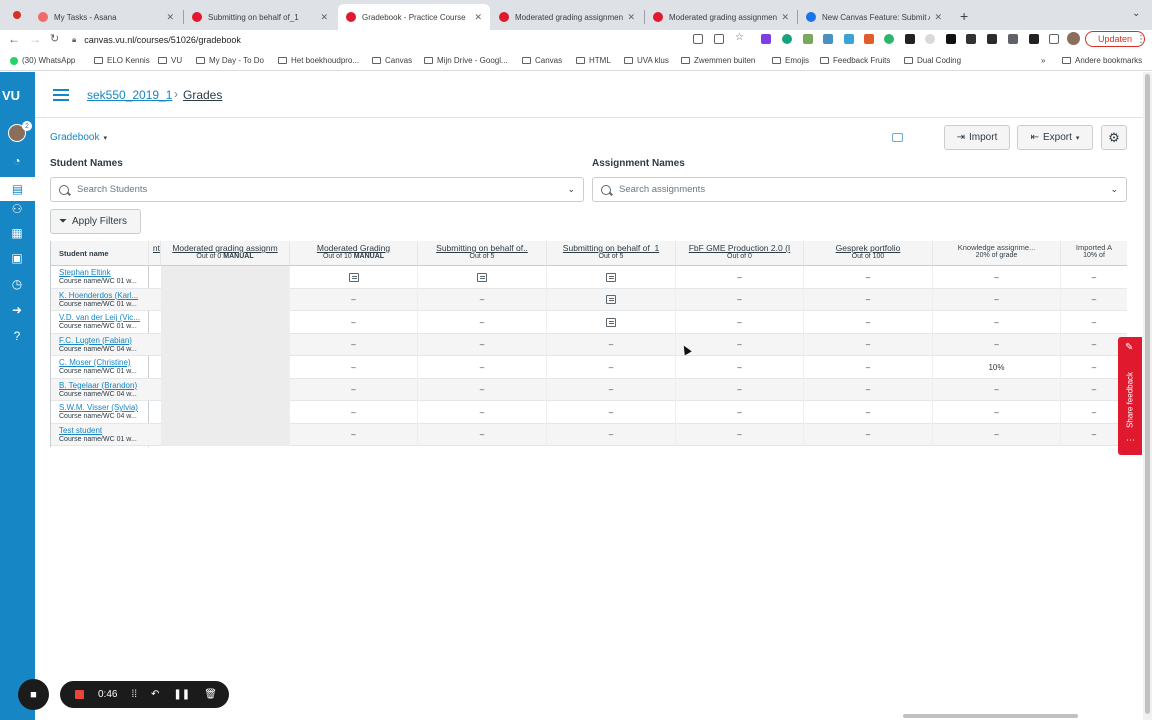  Describe the element at coordinates (611, 253) in the screenshot. I see `assignment-column-header: Submitting on behalf of_1 Out of 5` at that location.